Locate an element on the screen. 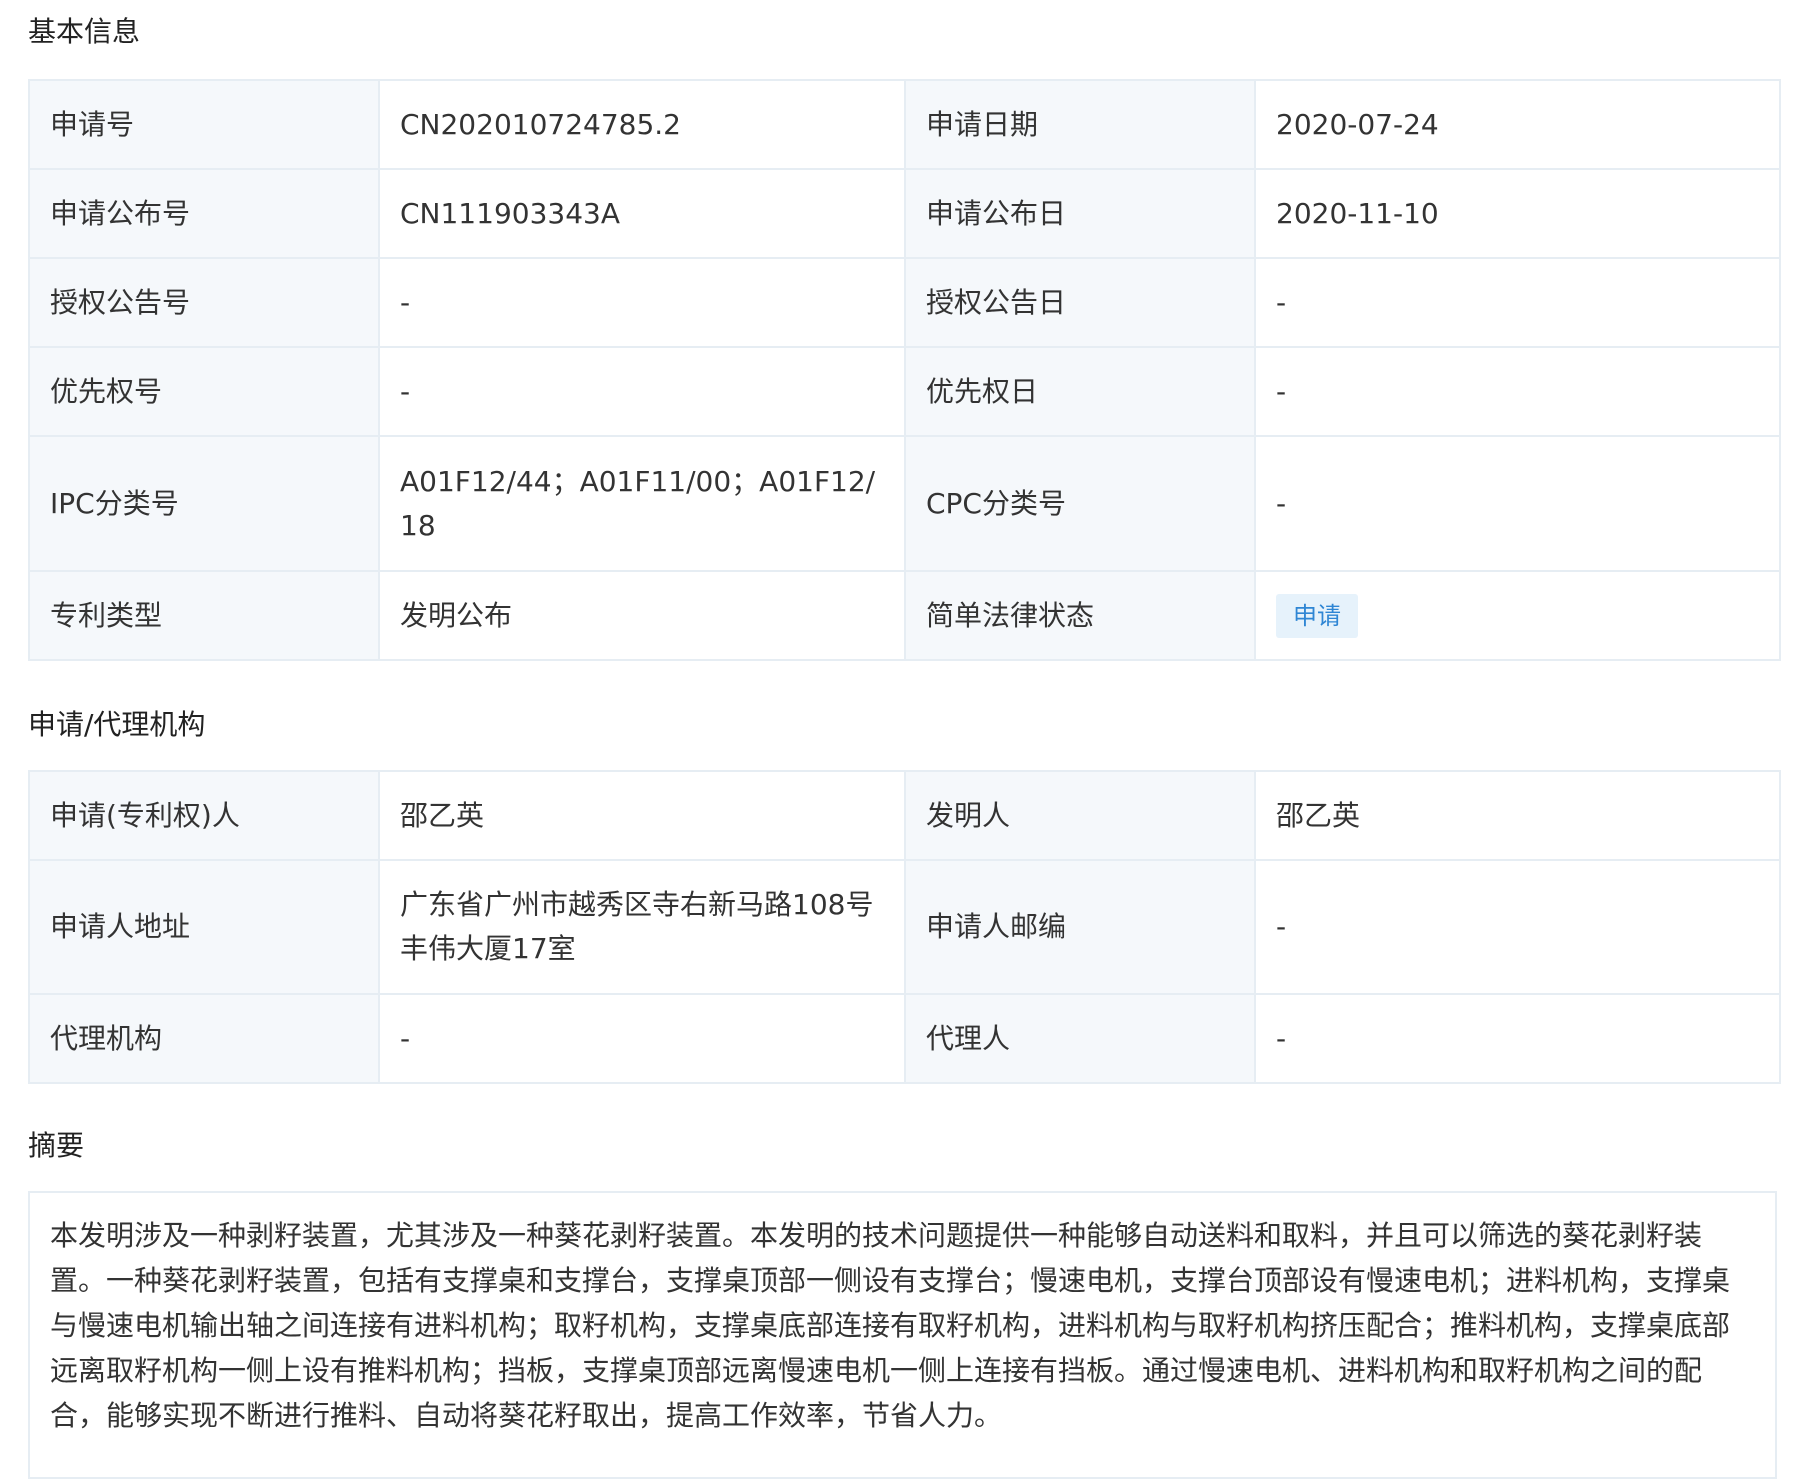  priority-date-value: - is located at coordinates (1517, 391).